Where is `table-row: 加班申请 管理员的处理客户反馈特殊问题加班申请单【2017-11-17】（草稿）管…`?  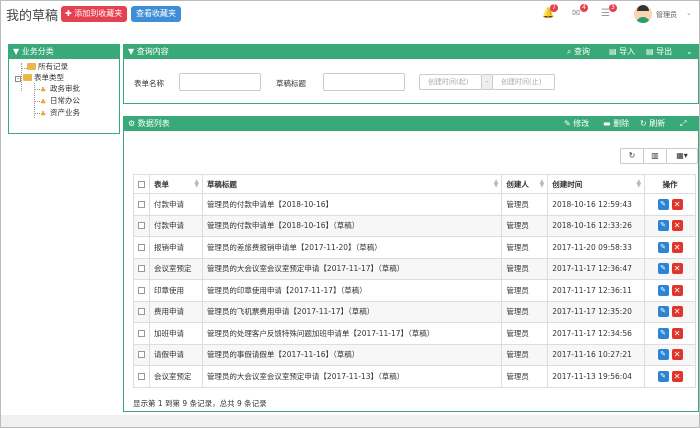
table-row: 加班申请 管理员的处理客户反馈特殊问题加班申请单【2017-11-17】（草稿）管… is located at coordinates (414, 333).